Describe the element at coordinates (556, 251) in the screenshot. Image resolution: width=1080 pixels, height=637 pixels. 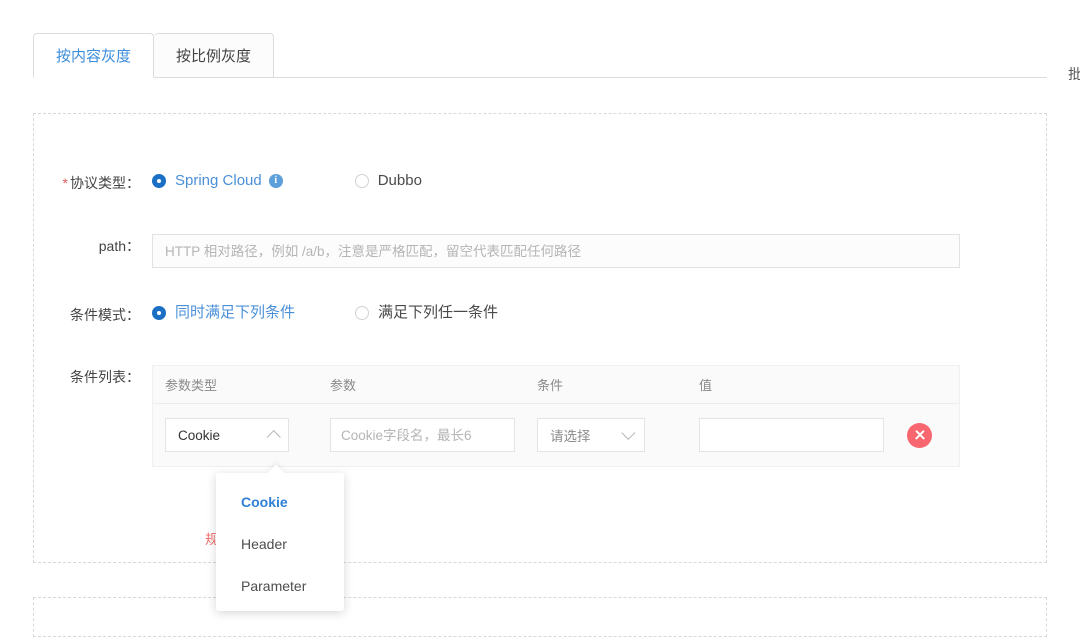
I see `path-input` at that location.